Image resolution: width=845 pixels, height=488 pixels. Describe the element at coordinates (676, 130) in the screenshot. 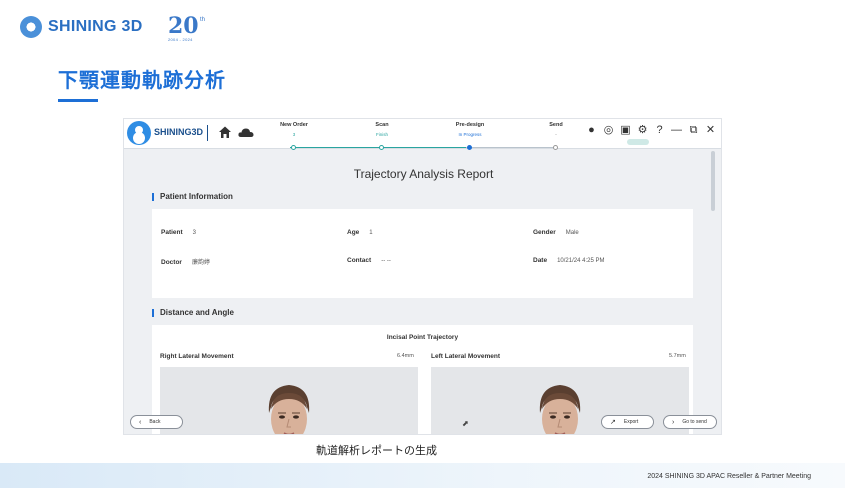

I see `minimize-icon: —` at that location.